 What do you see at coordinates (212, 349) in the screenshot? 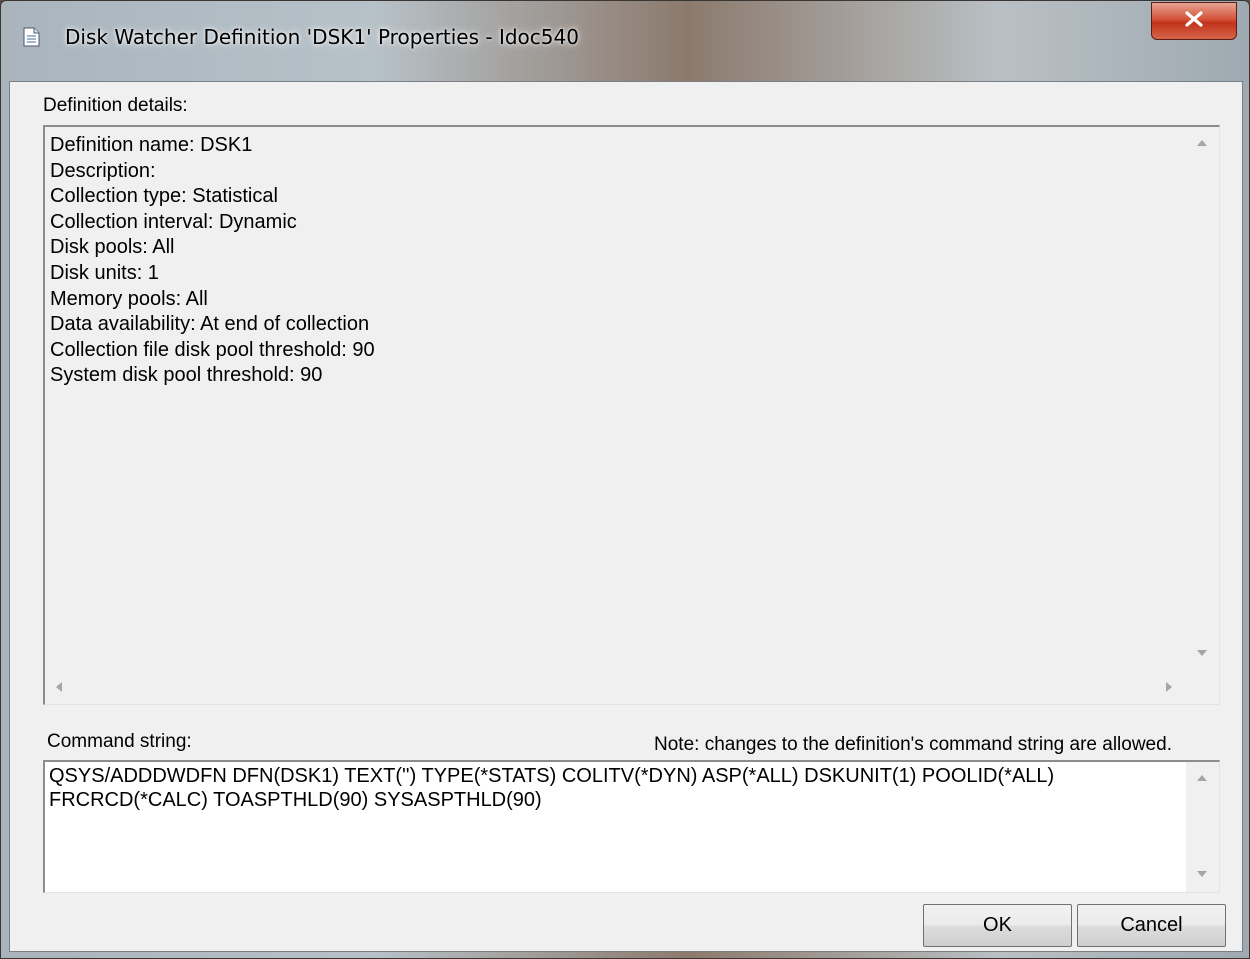
I see `detail-line: Collection file disk pool threshold: 90` at bounding box center [212, 349].